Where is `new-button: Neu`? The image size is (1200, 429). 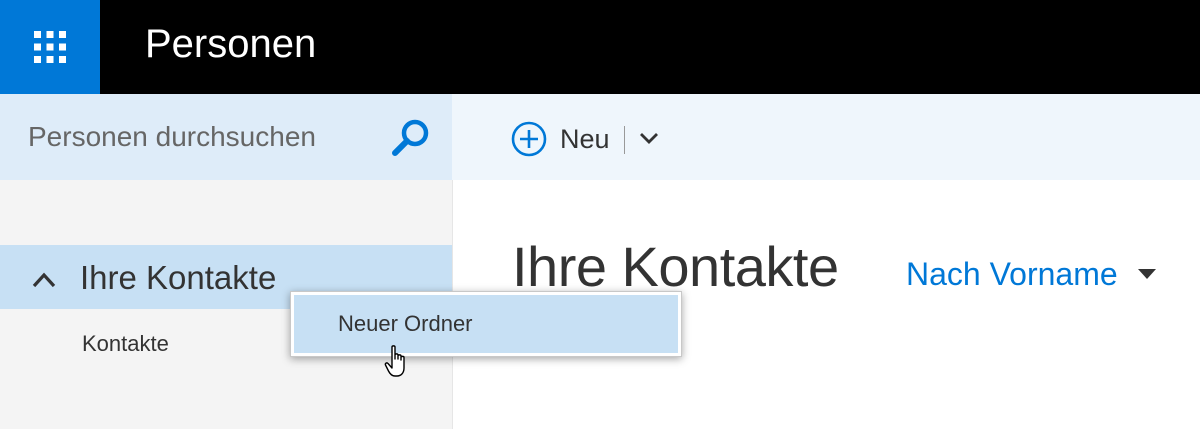
new-button: Neu is located at coordinates (560, 139).